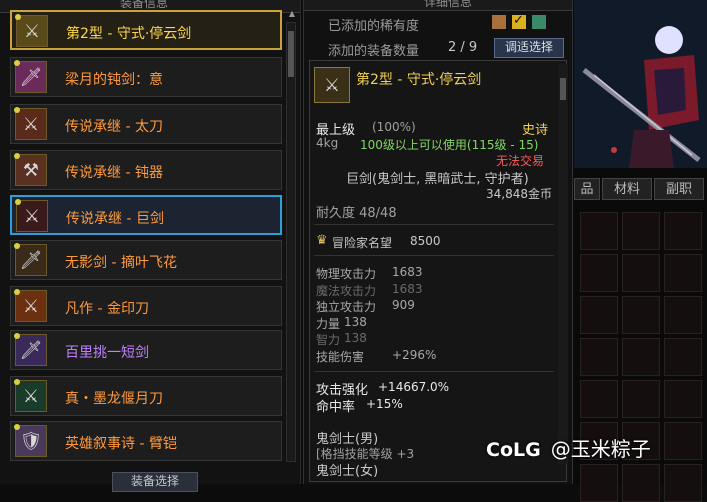 This screenshot has width=707, height=502. I want to click on character-tabs: 品材料 副职, so click(640, 190).